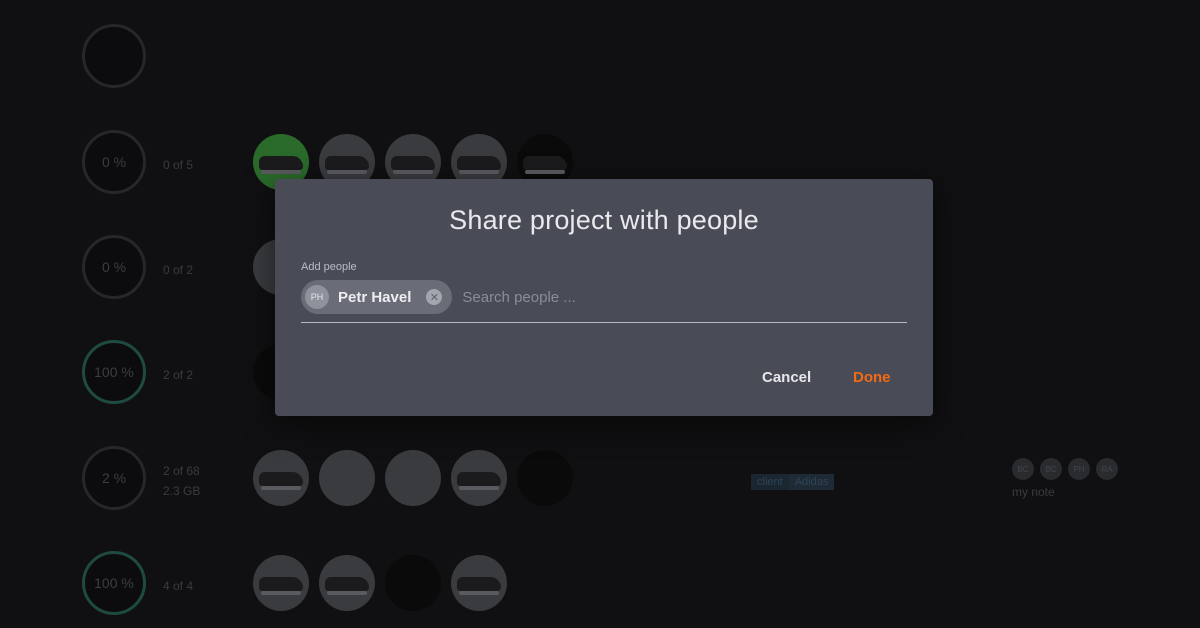  What do you see at coordinates (604, 220) in the screenshot?
I see `dialog-title: Share project with people` at bounding box center [604, 220].